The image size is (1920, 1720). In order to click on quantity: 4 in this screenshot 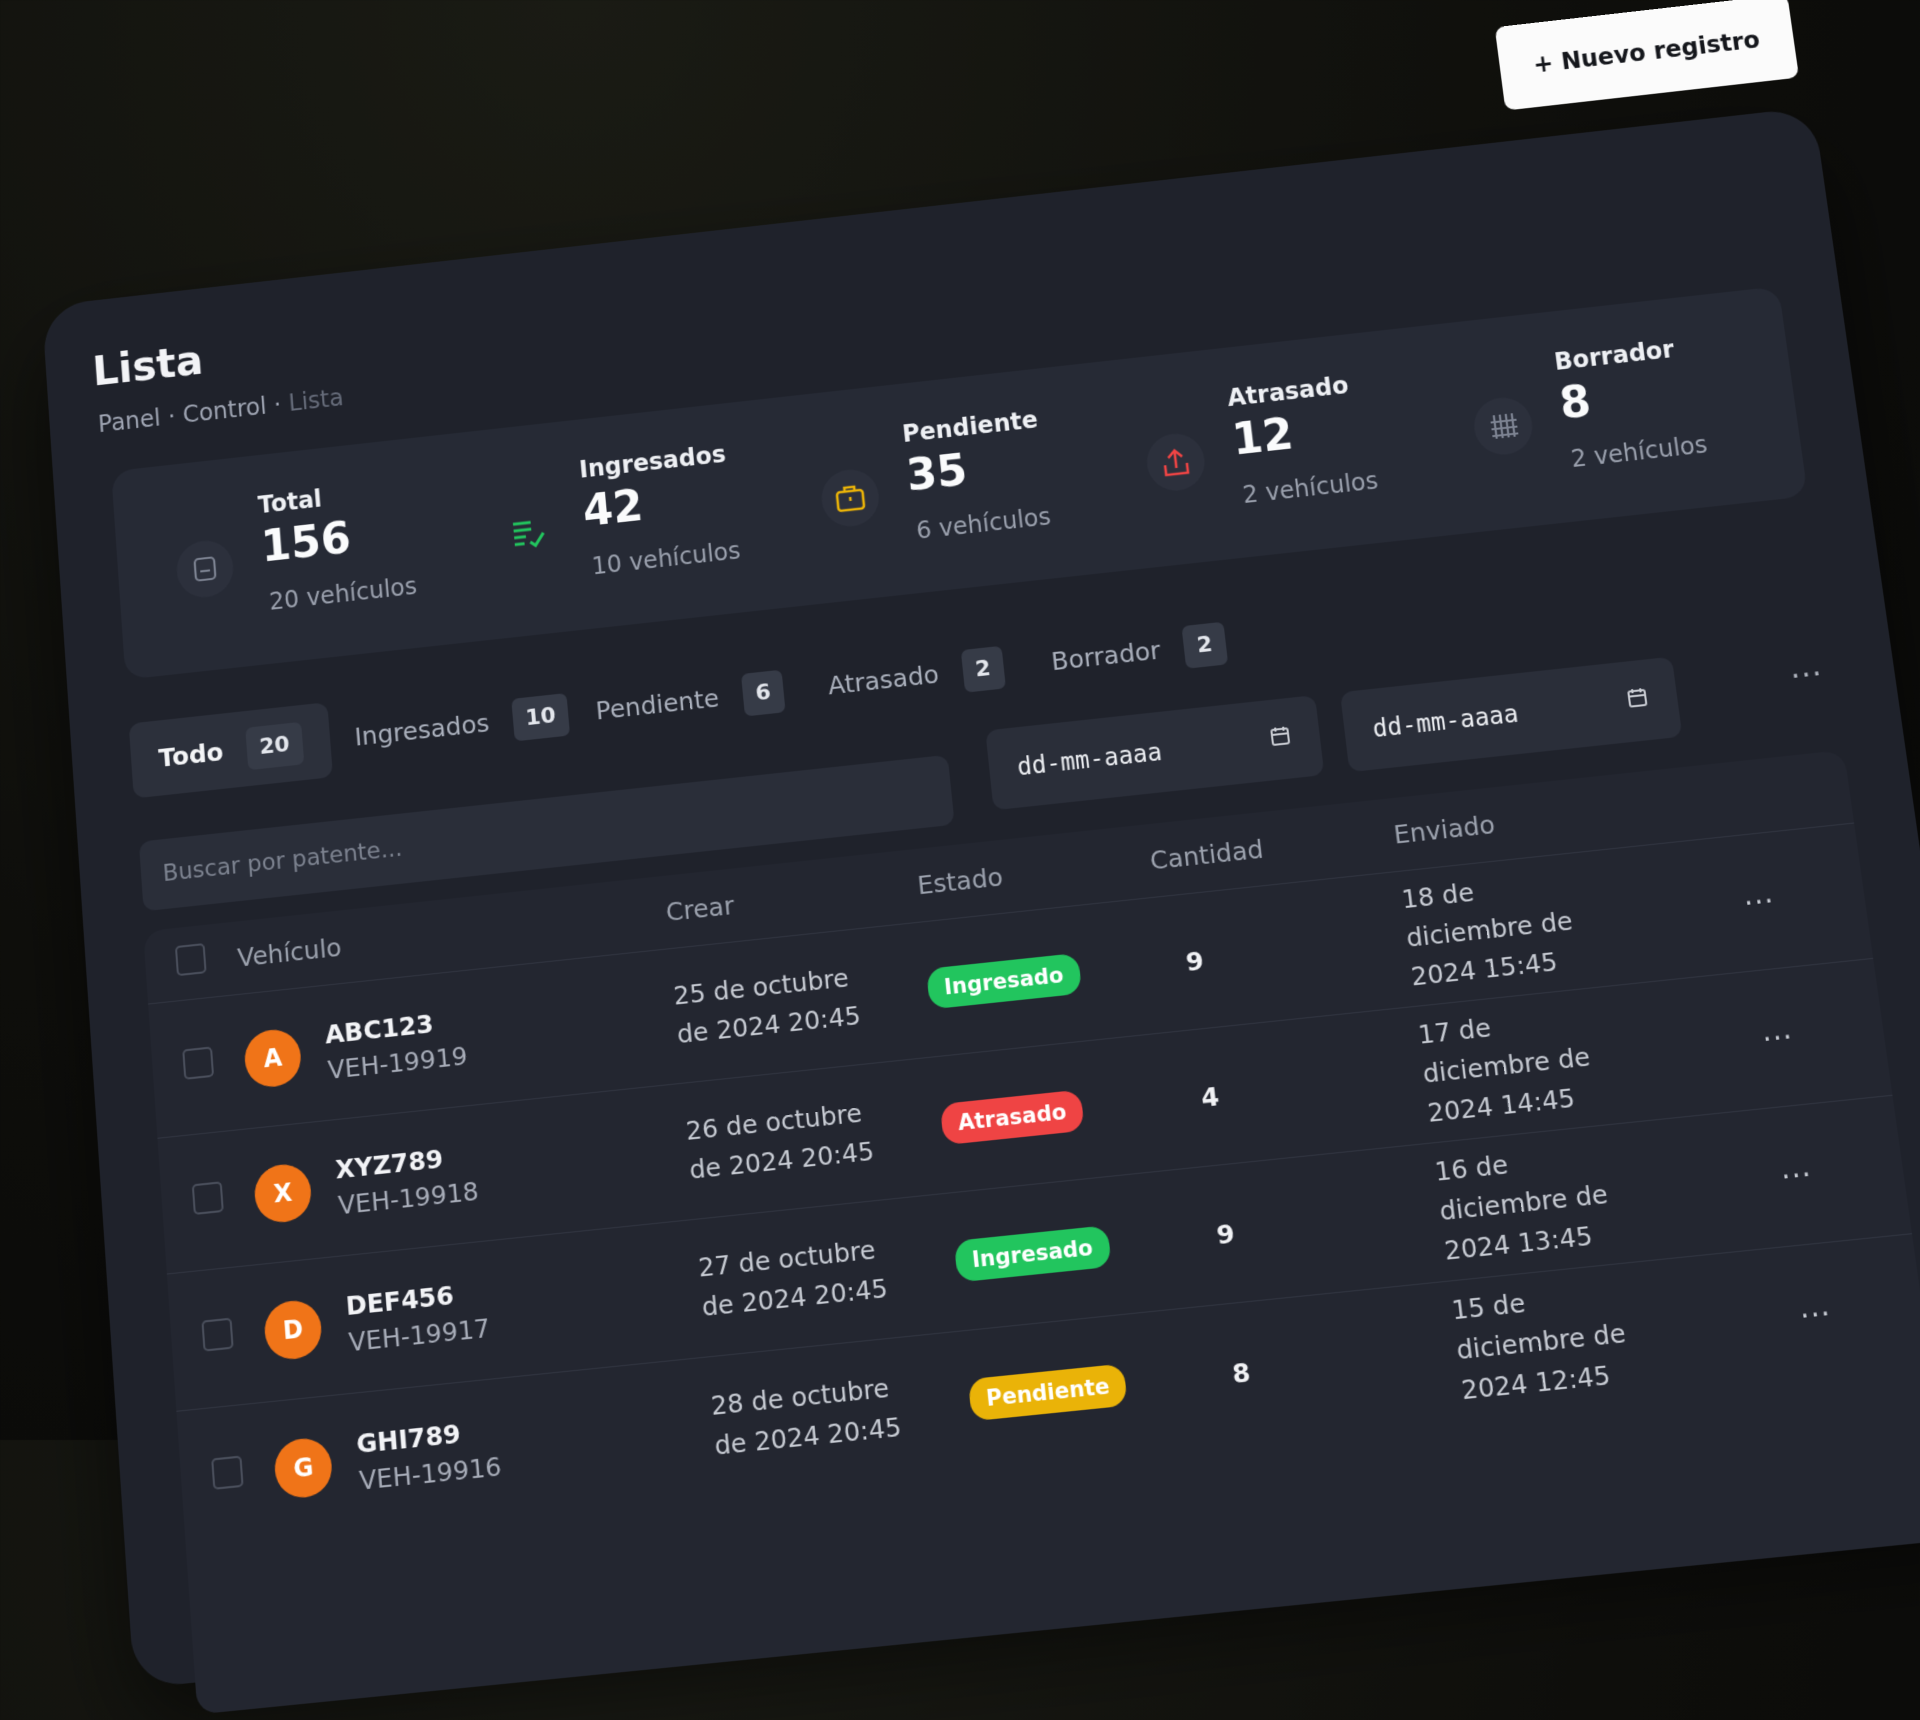, I will do `click(1197, 1098)`.